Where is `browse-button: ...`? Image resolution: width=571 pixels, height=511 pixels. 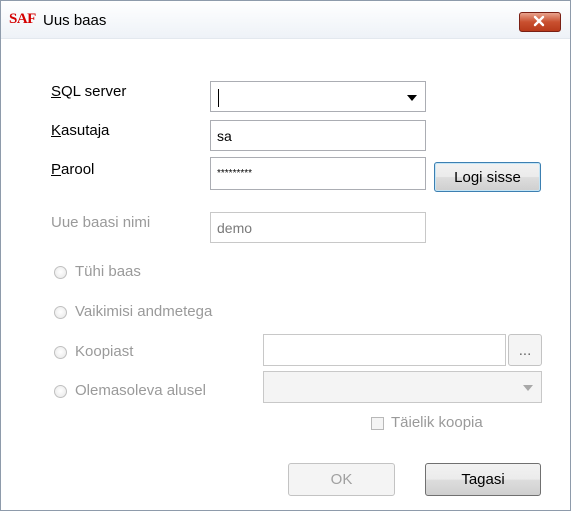
browse-button: ... is located at coordinates (525, 350).